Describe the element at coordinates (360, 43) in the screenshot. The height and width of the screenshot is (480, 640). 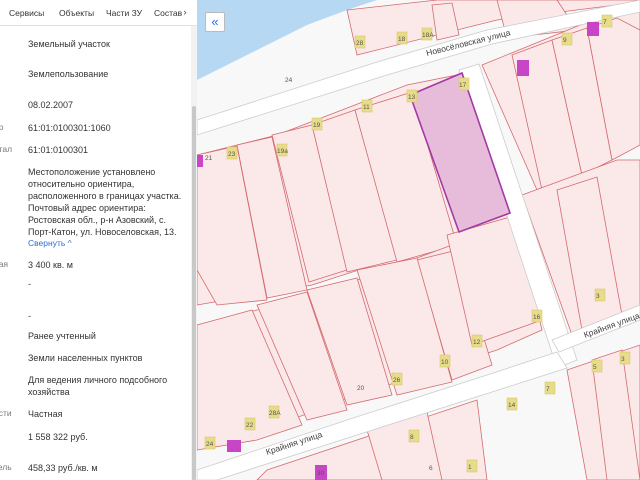
I see `house-number: 28` at that location.